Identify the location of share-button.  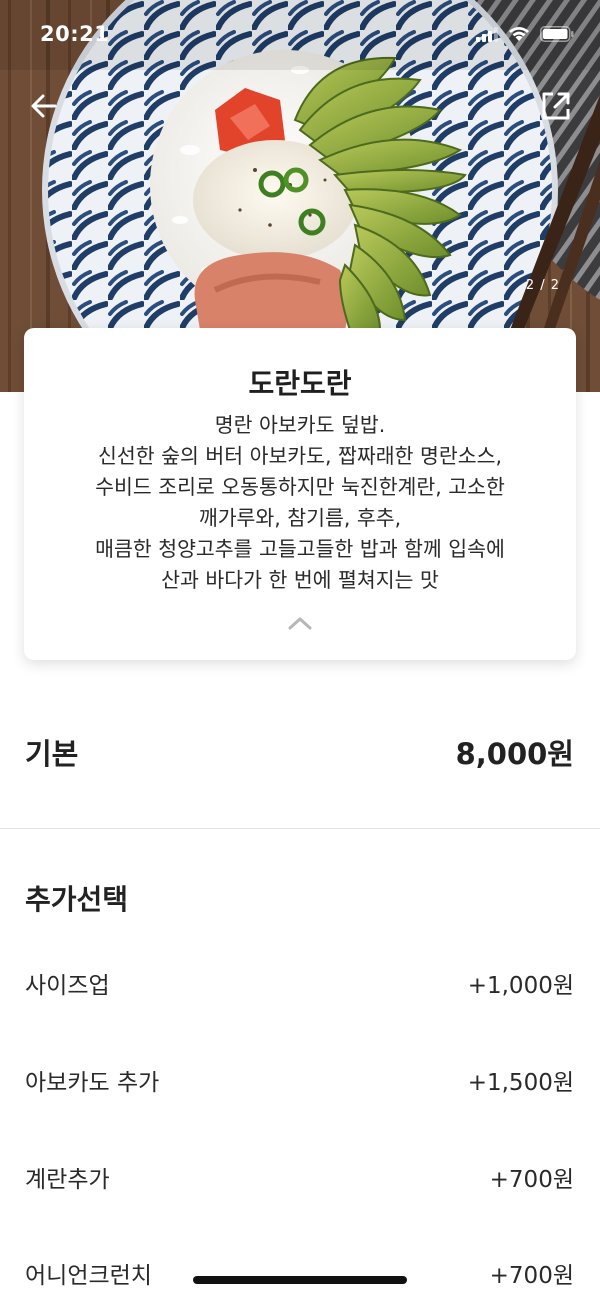
(556, 106).